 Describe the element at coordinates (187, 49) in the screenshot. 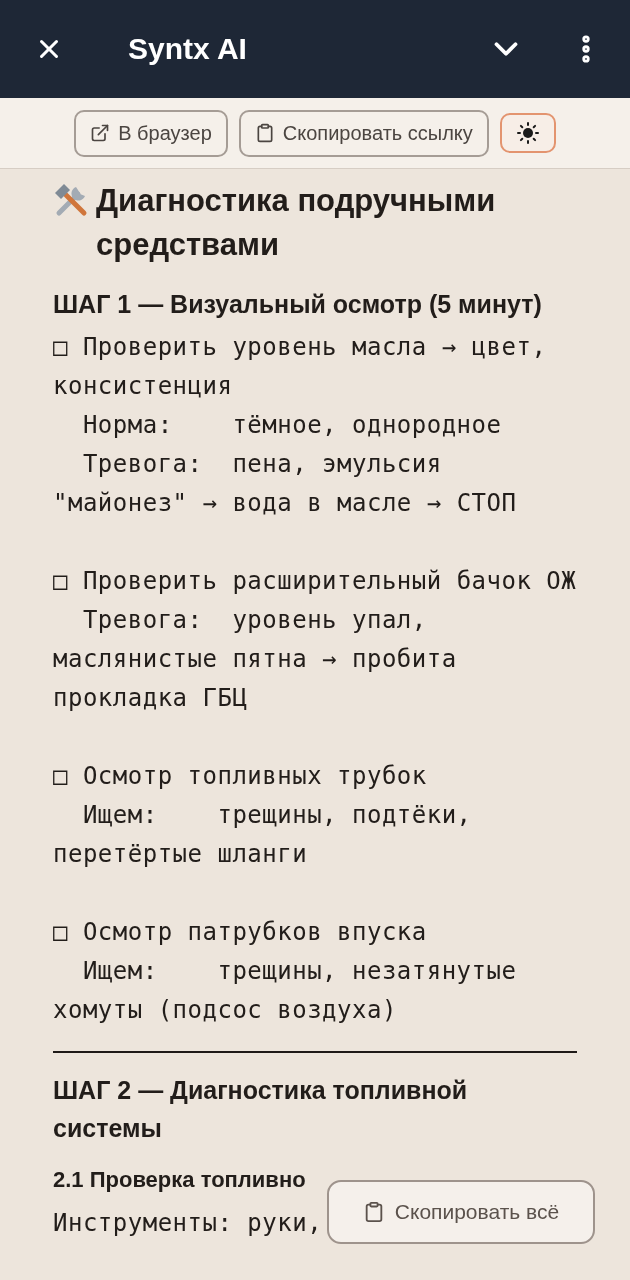

I see `app-title: Syntx AI` at that location.